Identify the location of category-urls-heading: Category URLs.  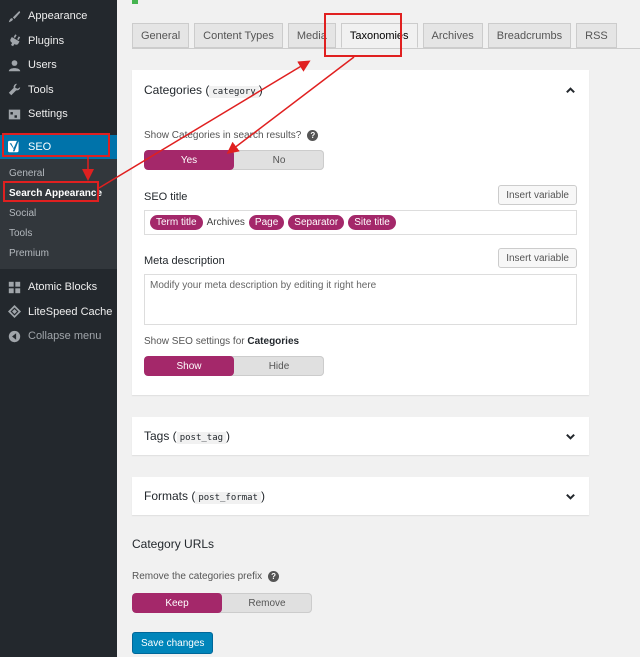
(173, 544).